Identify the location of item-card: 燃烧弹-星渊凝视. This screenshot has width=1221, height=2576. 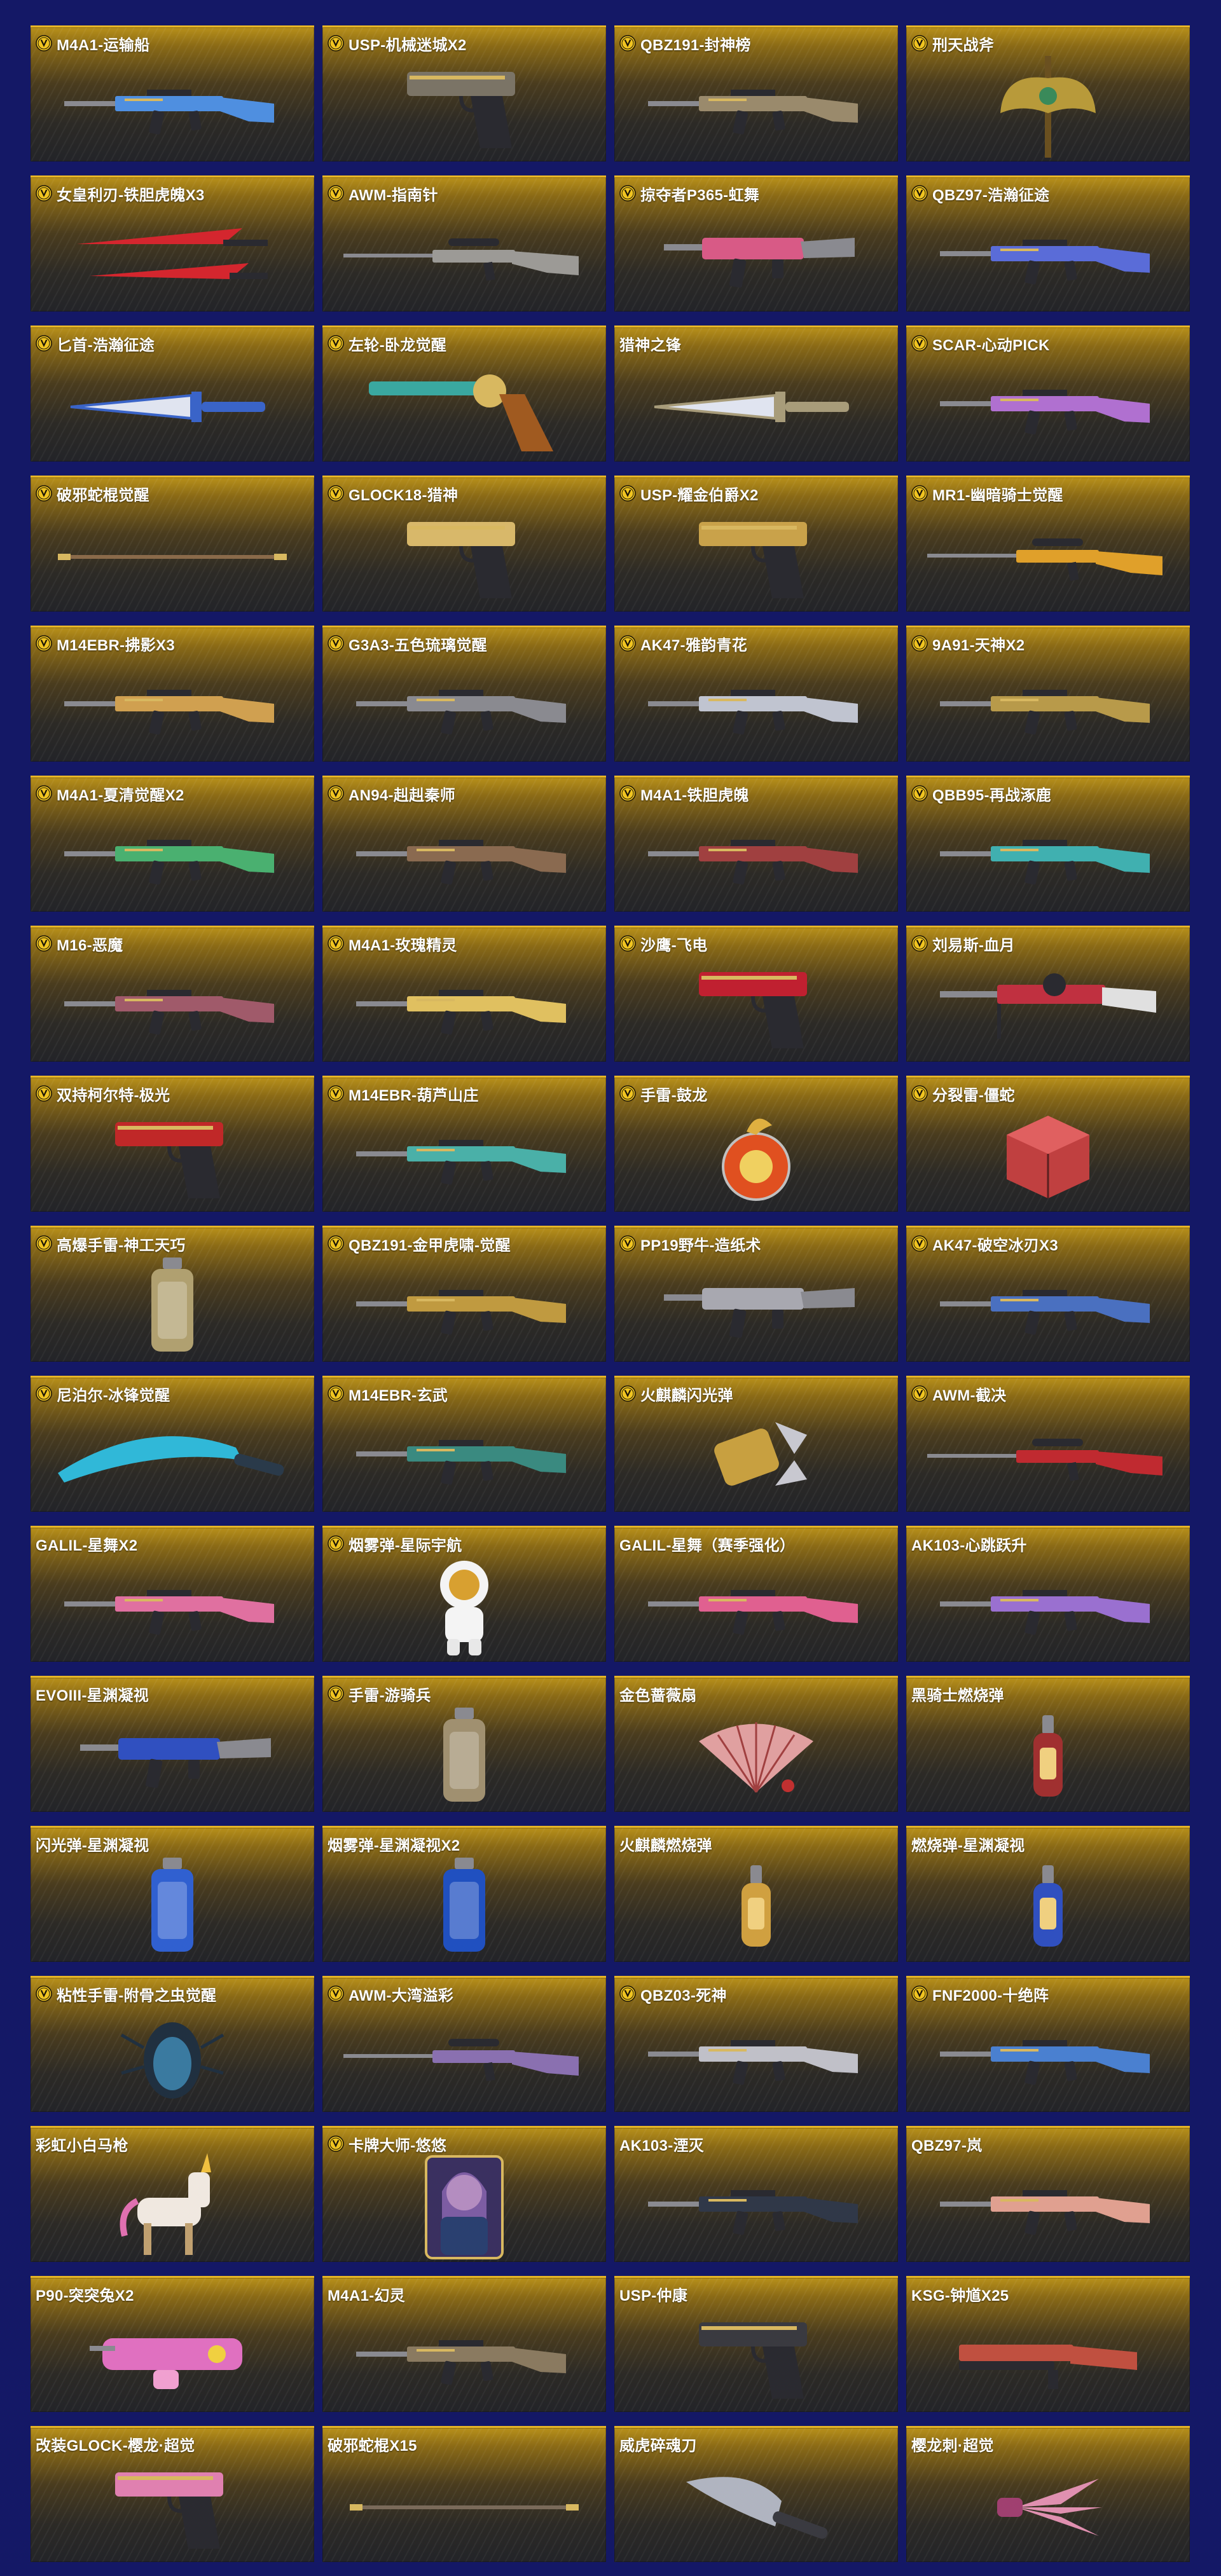
(1048, 1894).